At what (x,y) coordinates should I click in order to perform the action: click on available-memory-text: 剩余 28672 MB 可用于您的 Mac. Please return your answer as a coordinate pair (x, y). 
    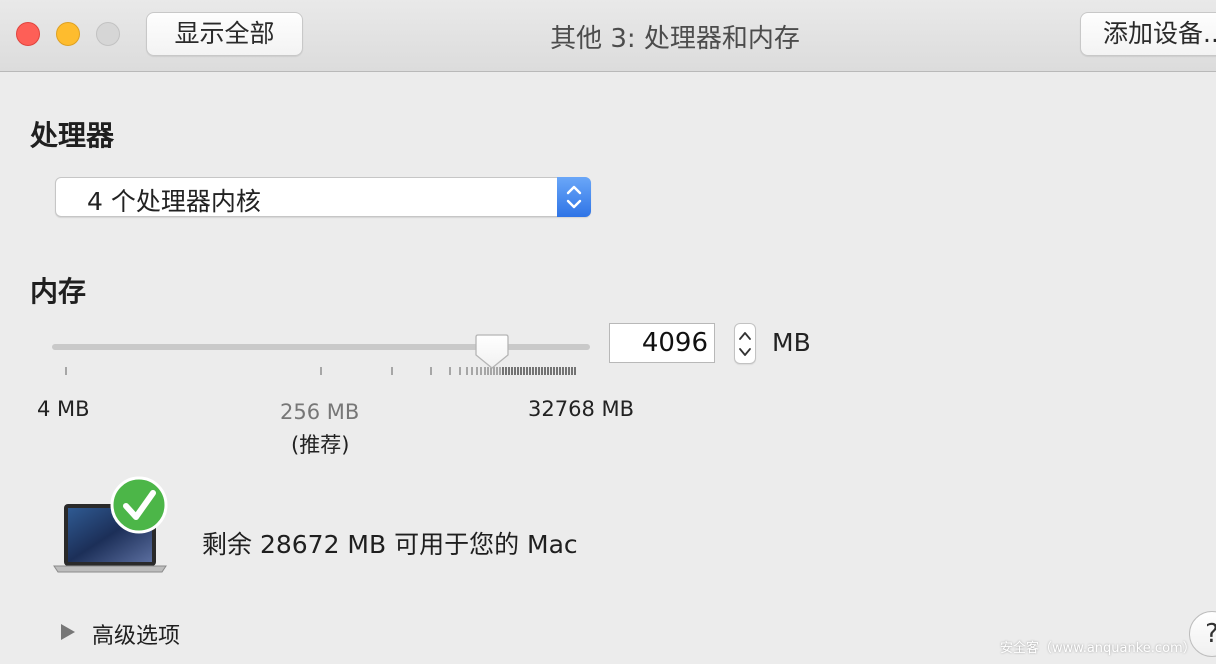
    Looking at the image, I should click on (390, 544).